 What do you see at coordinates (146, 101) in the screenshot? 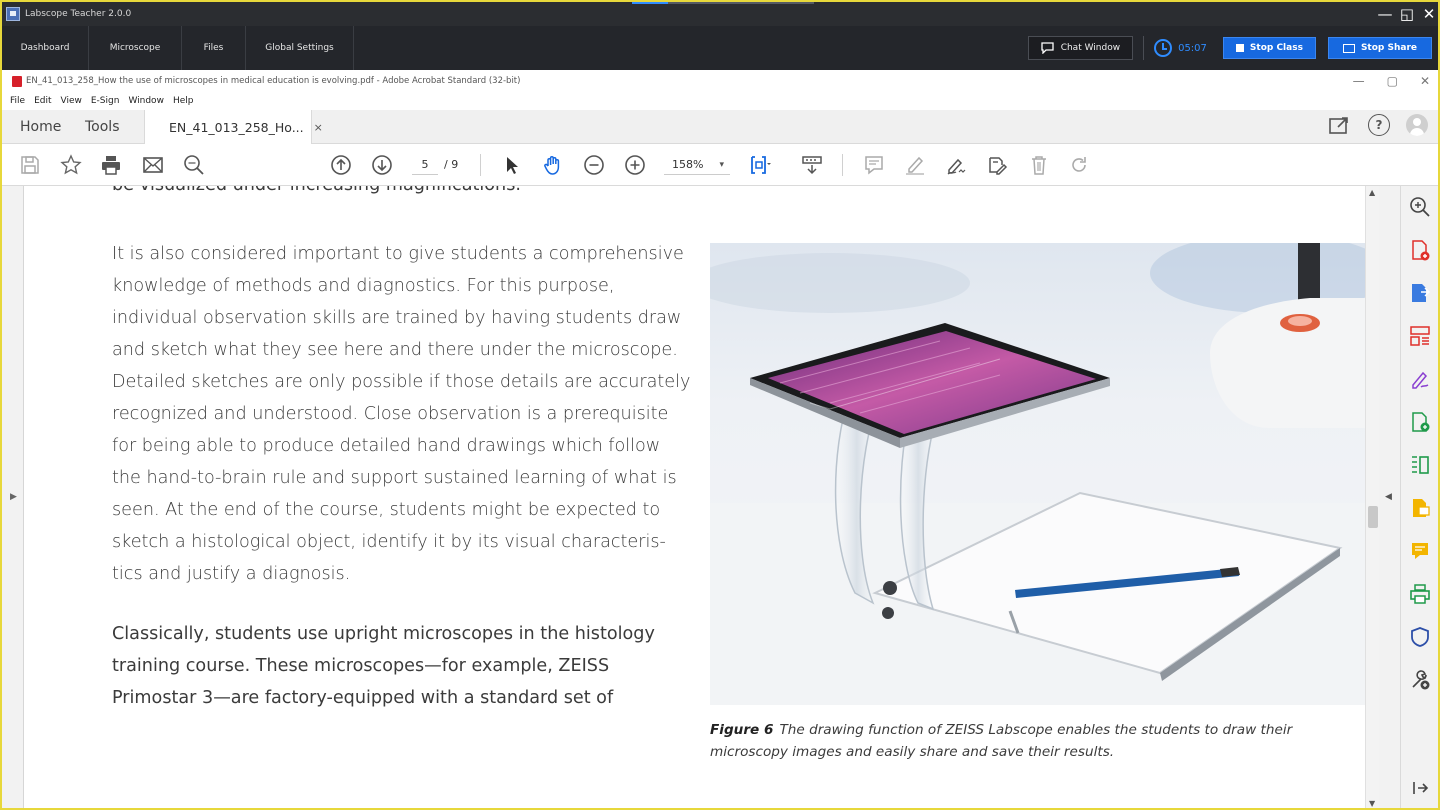
I see `menu-window: Window` at bounding box center [146, 101].